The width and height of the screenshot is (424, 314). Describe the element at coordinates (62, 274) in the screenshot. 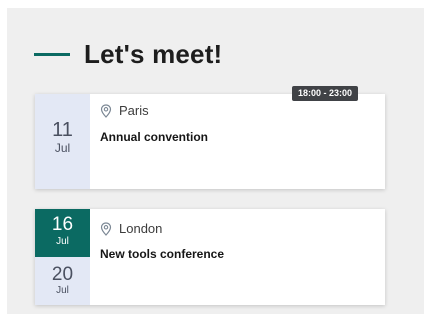

I see `event-end-day: 20` at that location.